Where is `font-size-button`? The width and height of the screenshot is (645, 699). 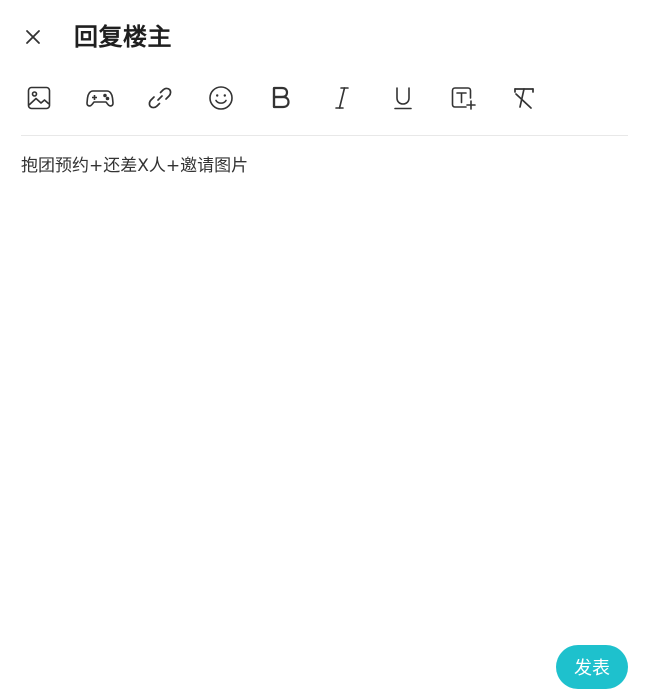
font-size-button is located at coordinates (463, 98).